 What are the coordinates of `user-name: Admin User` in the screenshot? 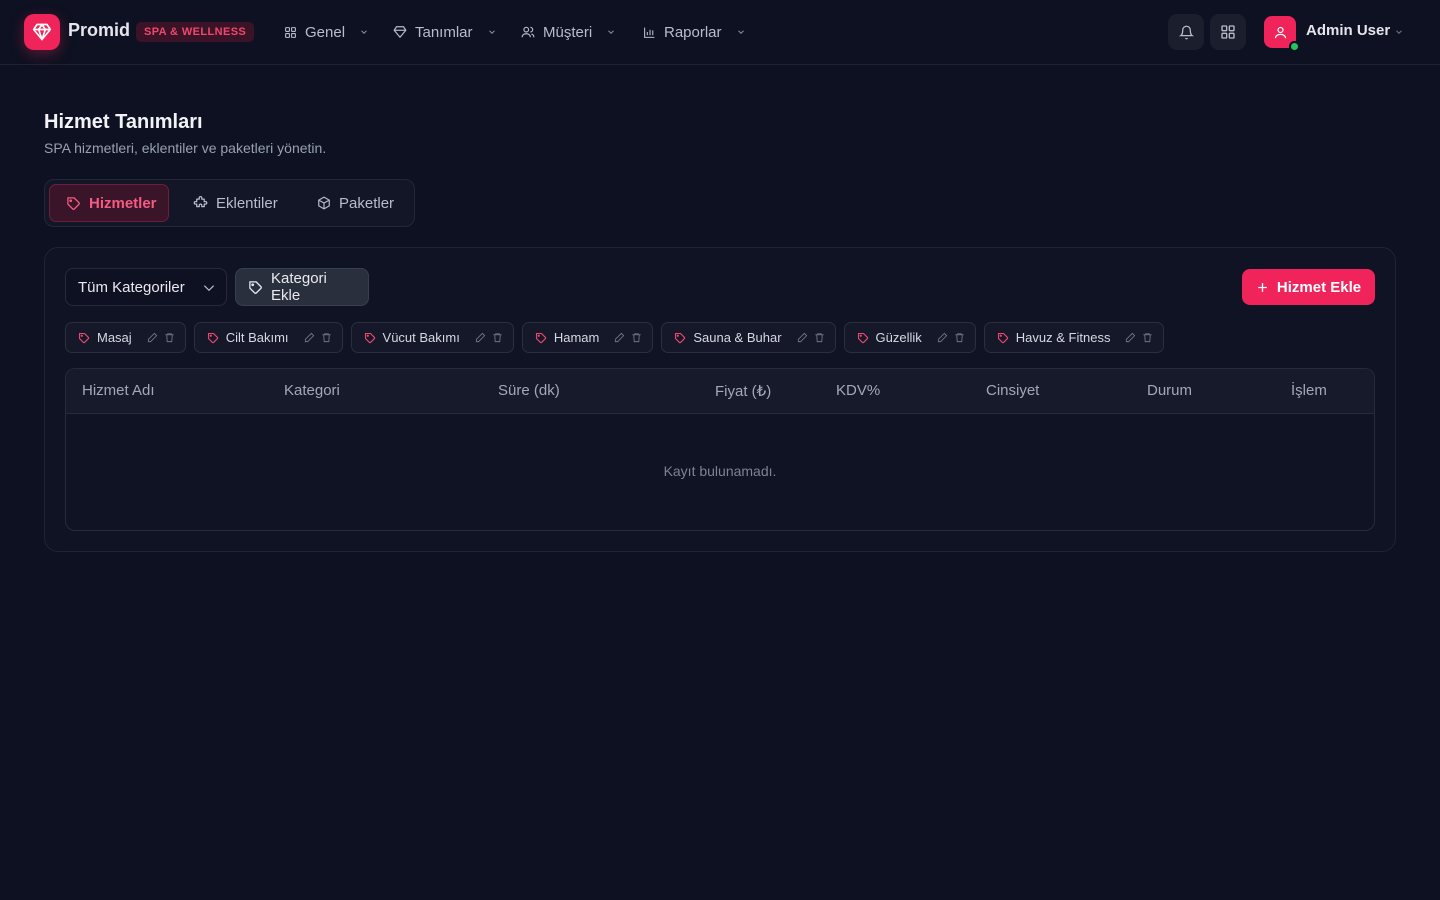 It's located at (1348, 30).